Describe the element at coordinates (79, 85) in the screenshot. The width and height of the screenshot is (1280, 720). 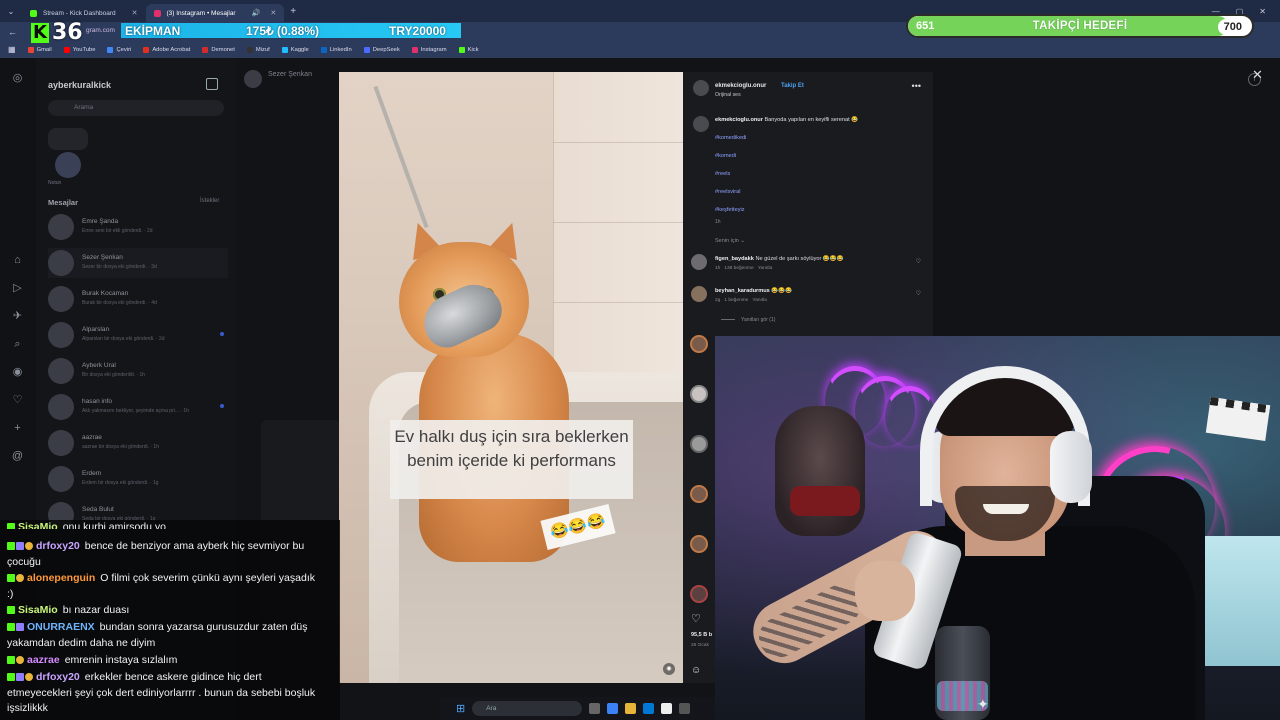
I see `inbox-username: ayberkuralkick` at that location.